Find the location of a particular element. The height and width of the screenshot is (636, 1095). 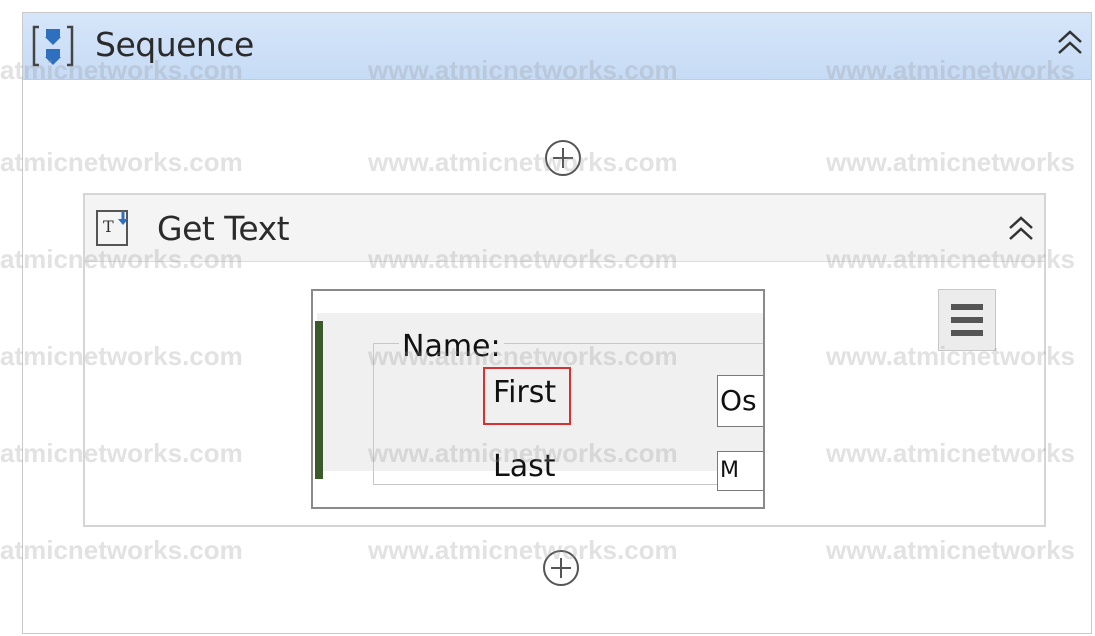

sequence-header: Sequence is located at coordinates (557, 46).